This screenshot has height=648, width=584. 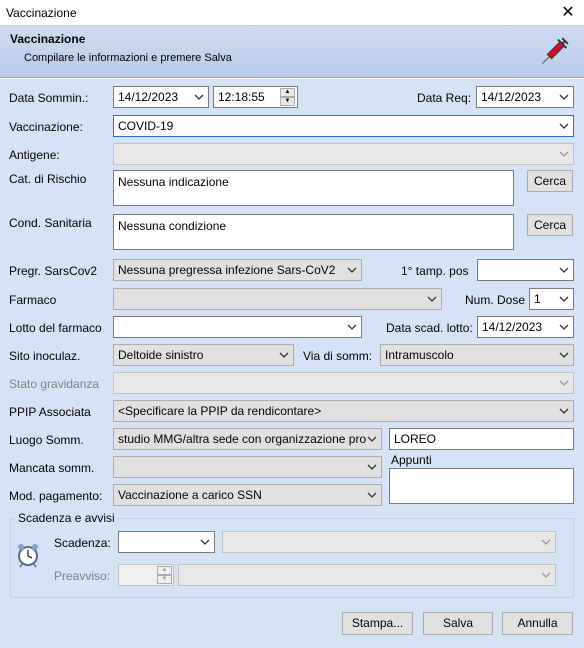 I want to click on num-dose-value: 1, so click(x=537, y=299).